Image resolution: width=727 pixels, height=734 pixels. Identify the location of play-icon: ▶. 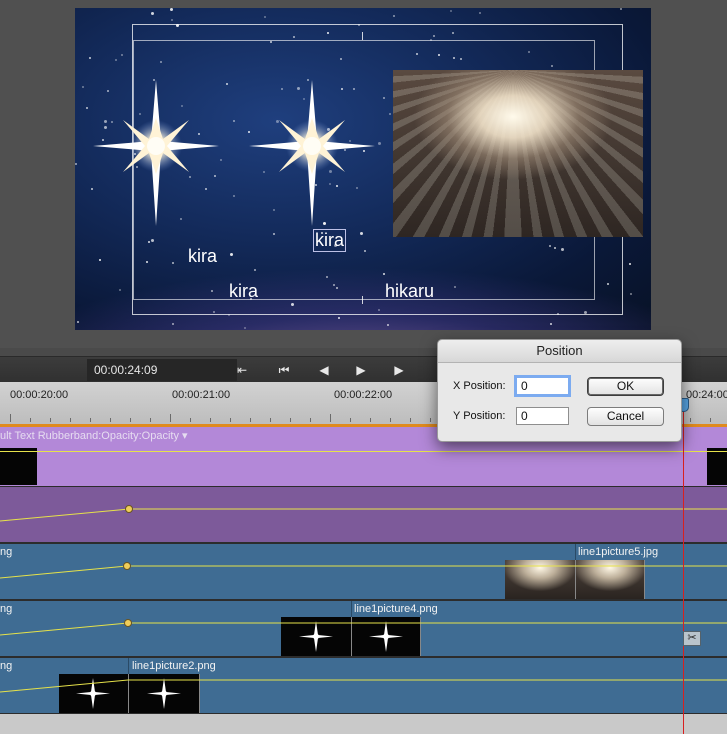
(361, 370).